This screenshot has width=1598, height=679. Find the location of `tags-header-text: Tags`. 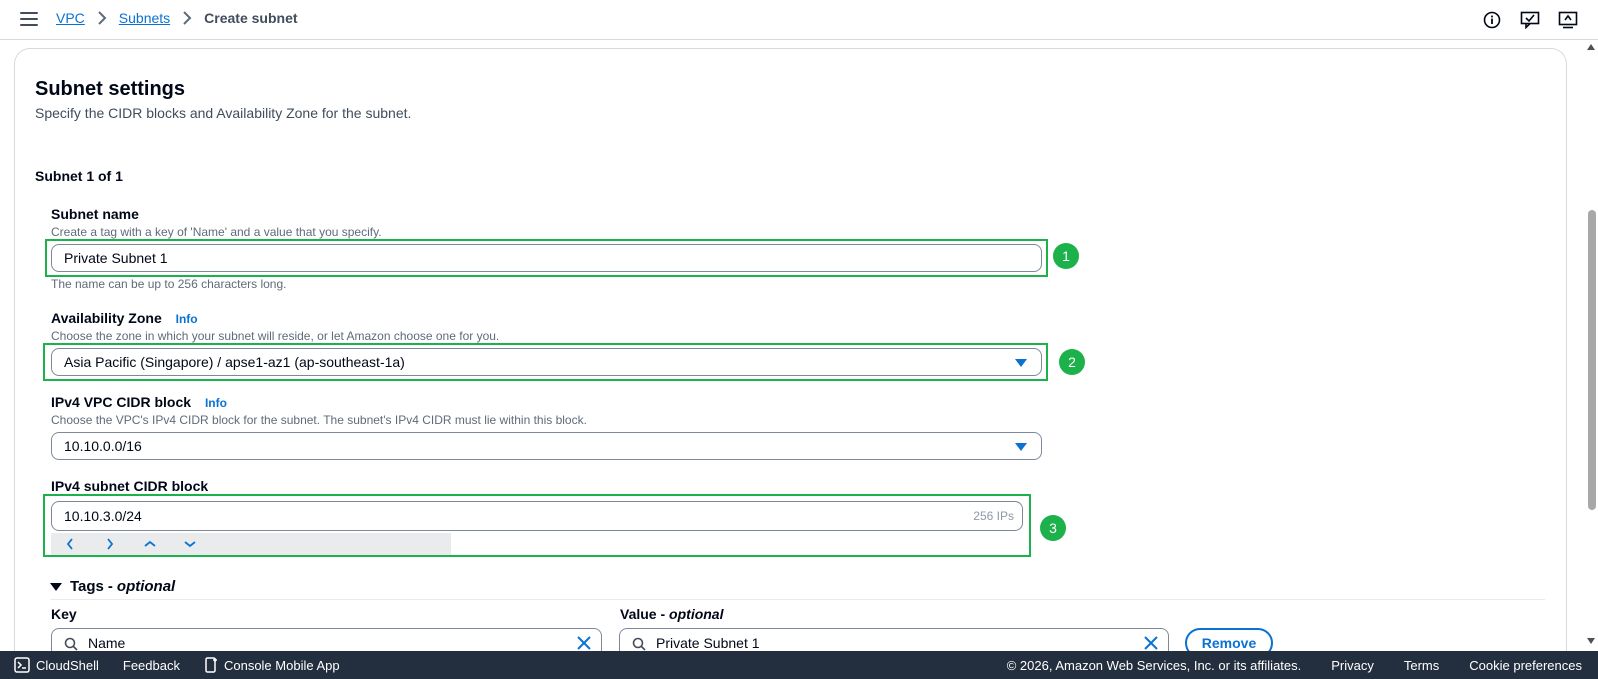

tags-header-text: Tags is located at coordinates (87, 586).